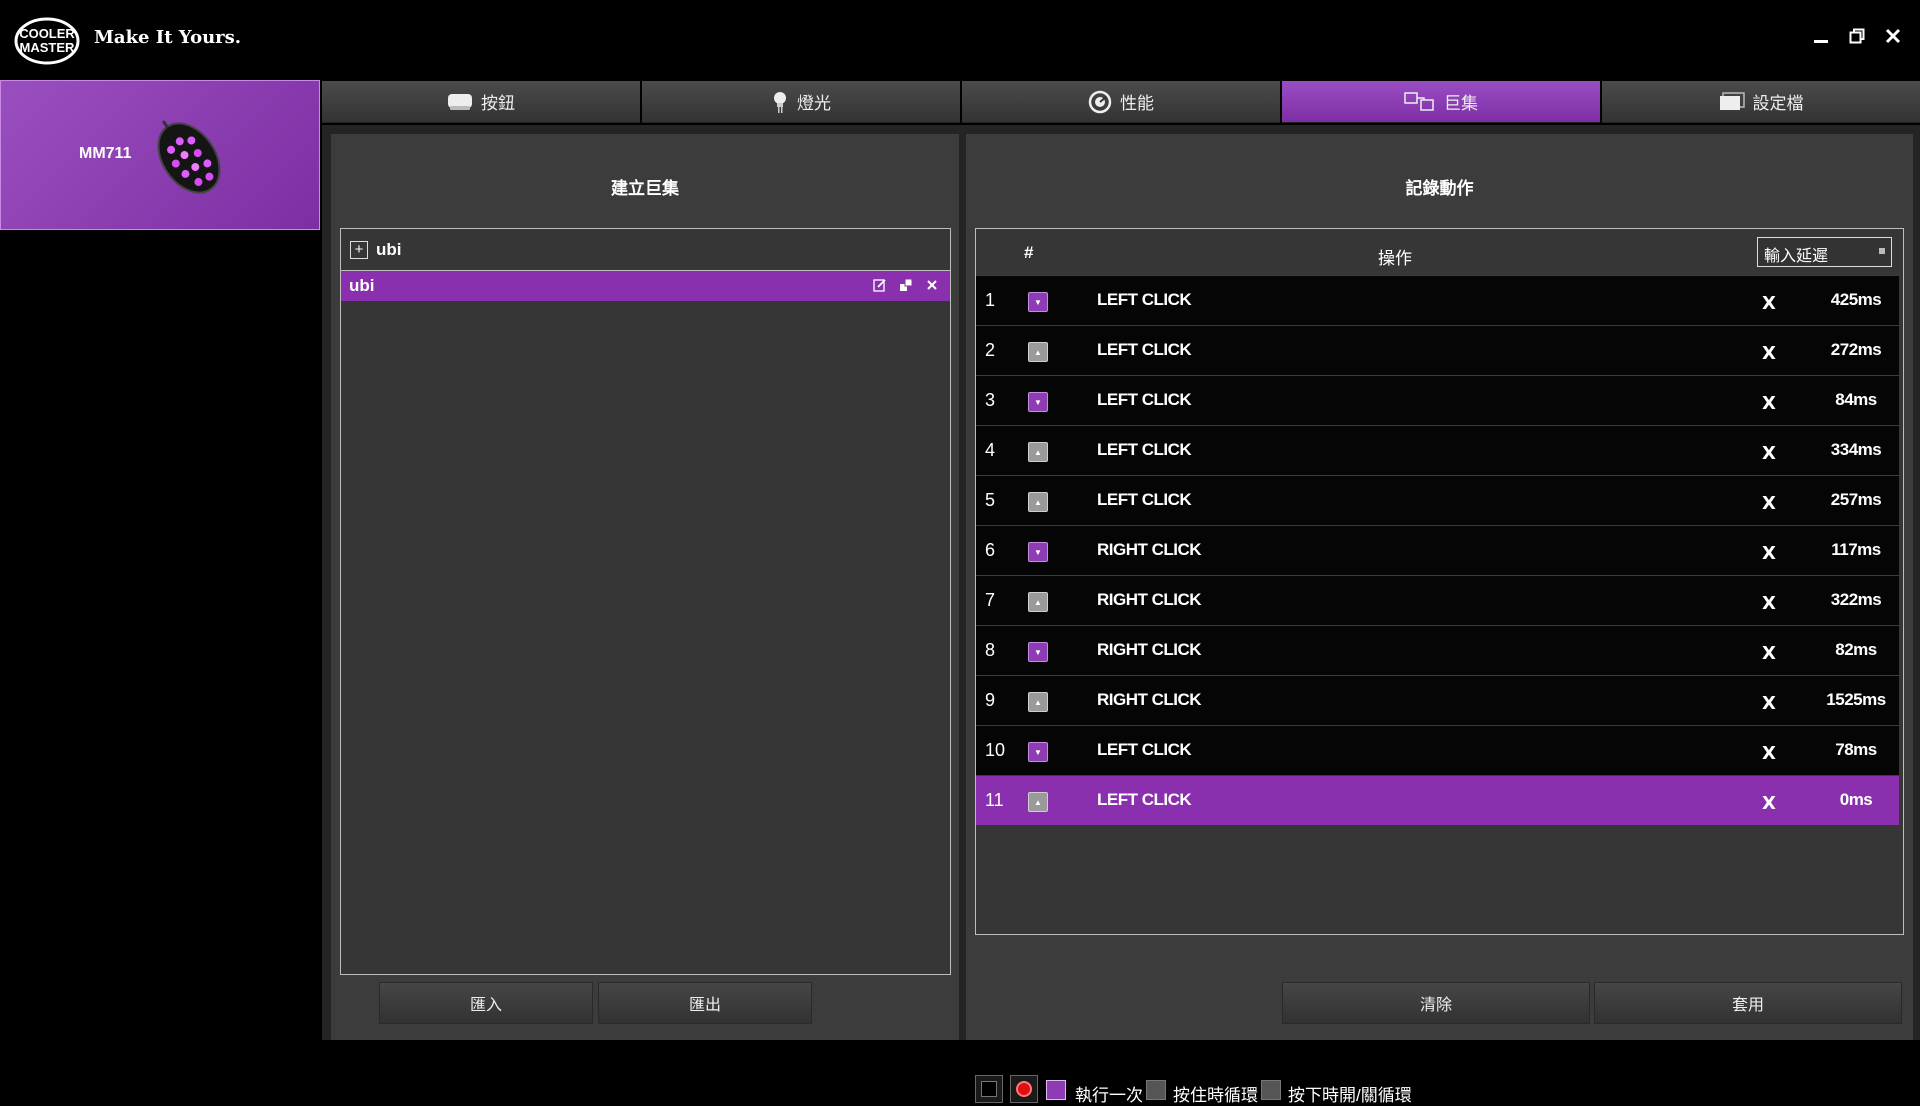  What do you see at coordinates (1856, 300) in the screenshot?
I see `row-delay: 425ms` at bounding box center [1856, 300].